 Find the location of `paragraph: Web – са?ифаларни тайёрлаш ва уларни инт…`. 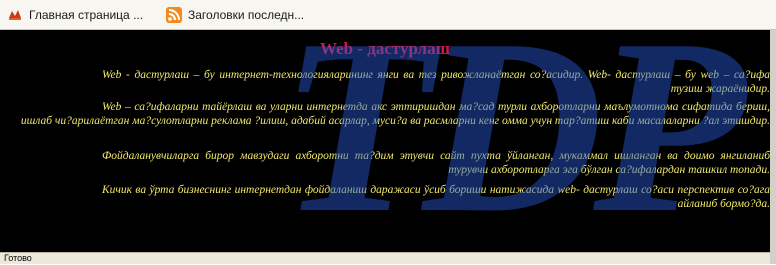

paragraph: Web – са?ифаларни тайёрлаш ва уларни инт… is located at coordinates (395, 114).